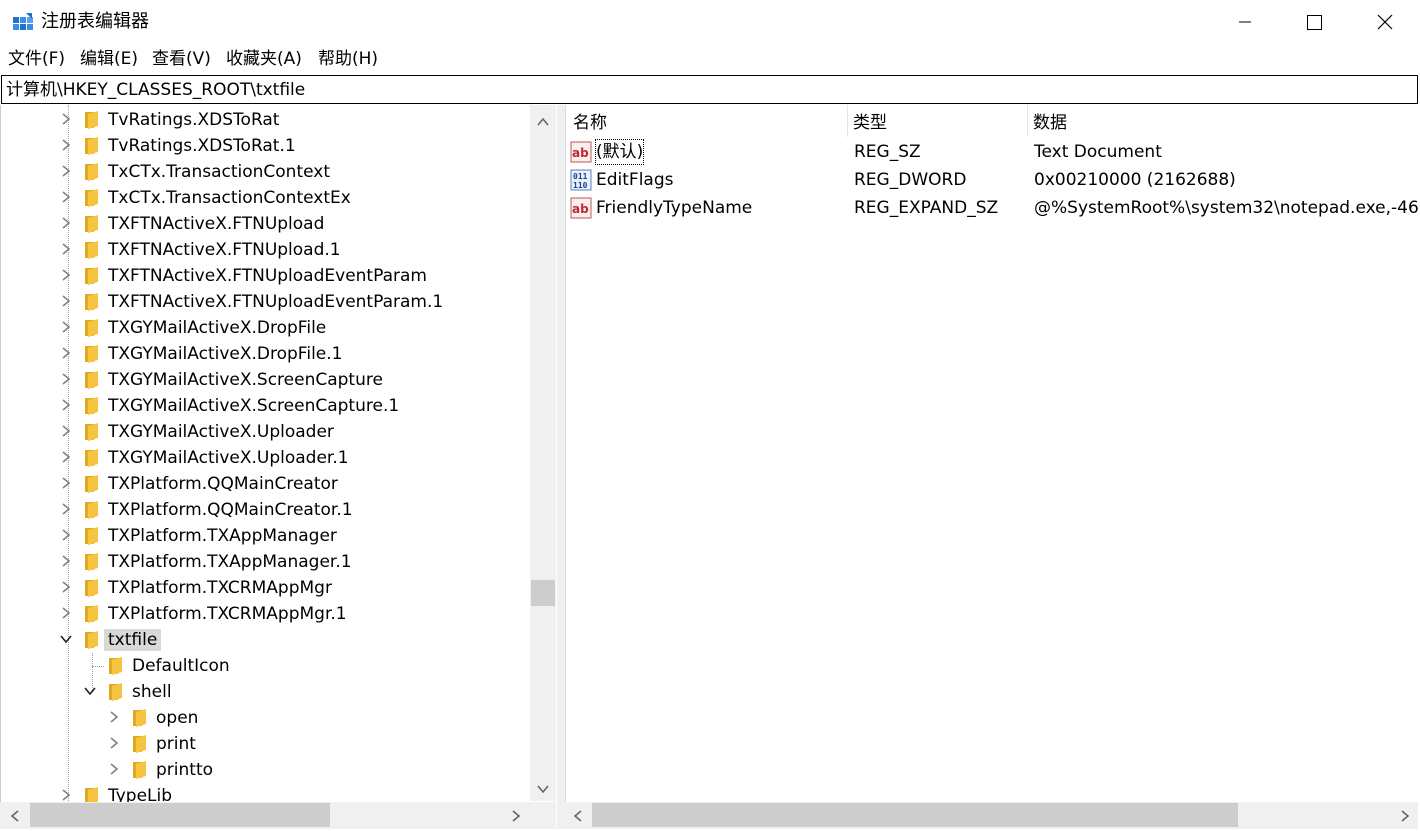  I want to click on tree-item: TXFTNActiveX.FTNUploadEventParam.1, so click(263, 302).